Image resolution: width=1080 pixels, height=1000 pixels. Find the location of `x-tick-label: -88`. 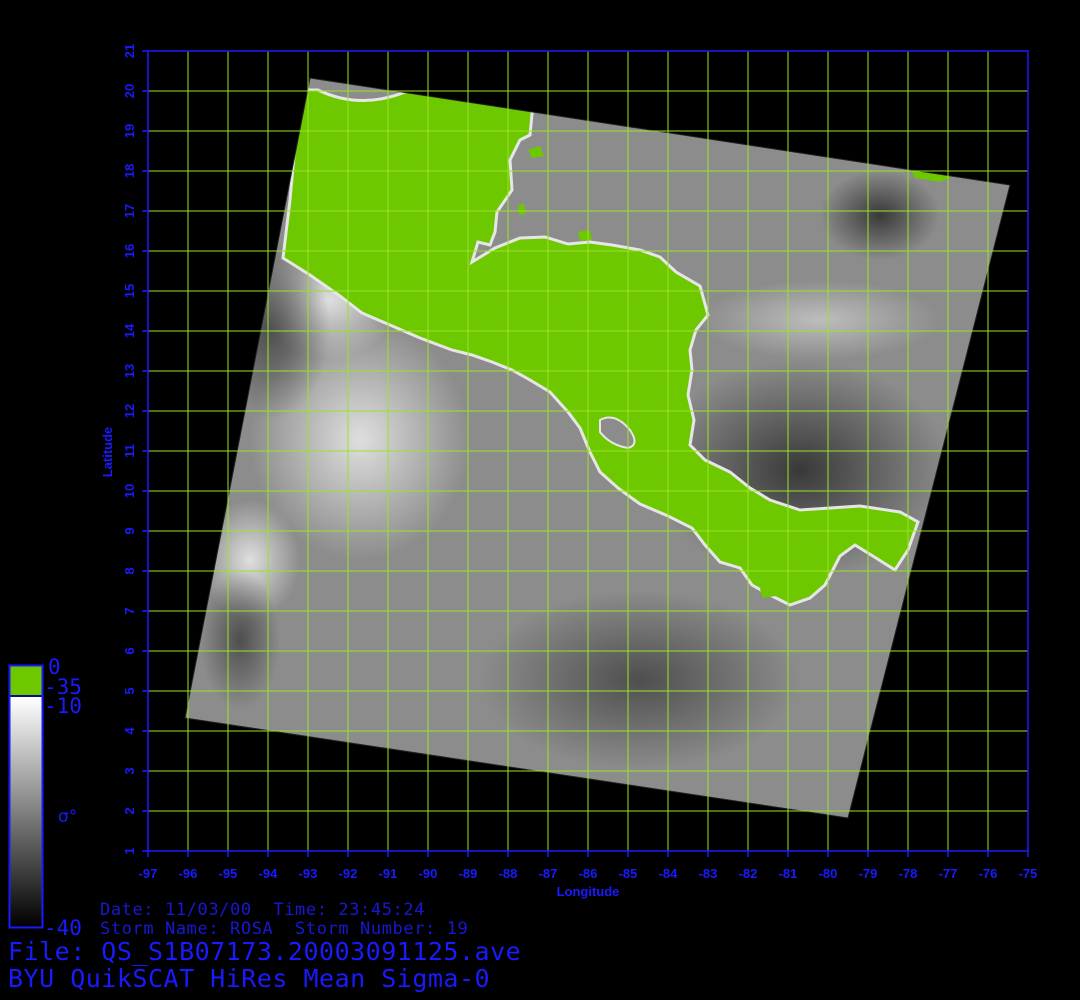

x-tick-label: -88 is located at coordinates (508, 873).